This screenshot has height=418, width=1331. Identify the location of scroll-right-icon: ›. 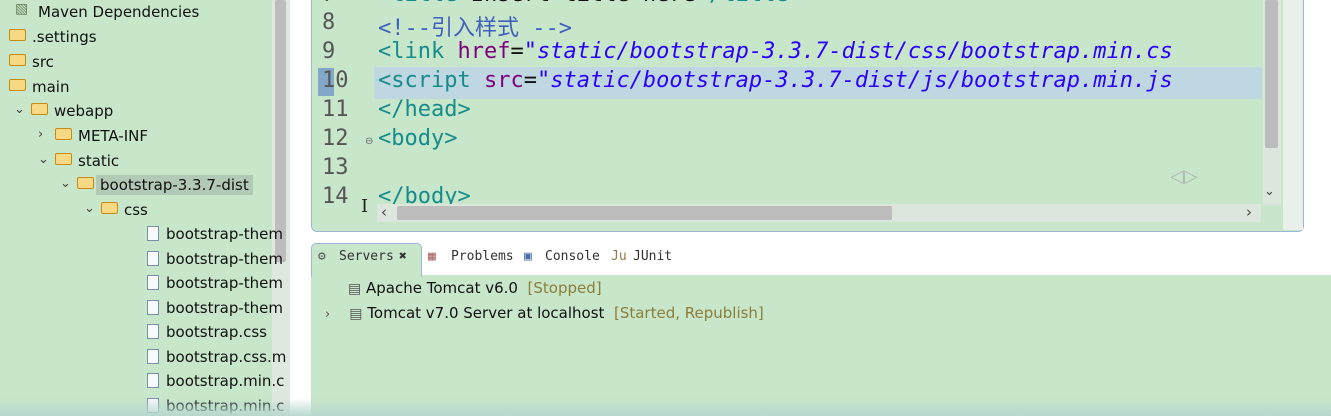
(1249, 212).